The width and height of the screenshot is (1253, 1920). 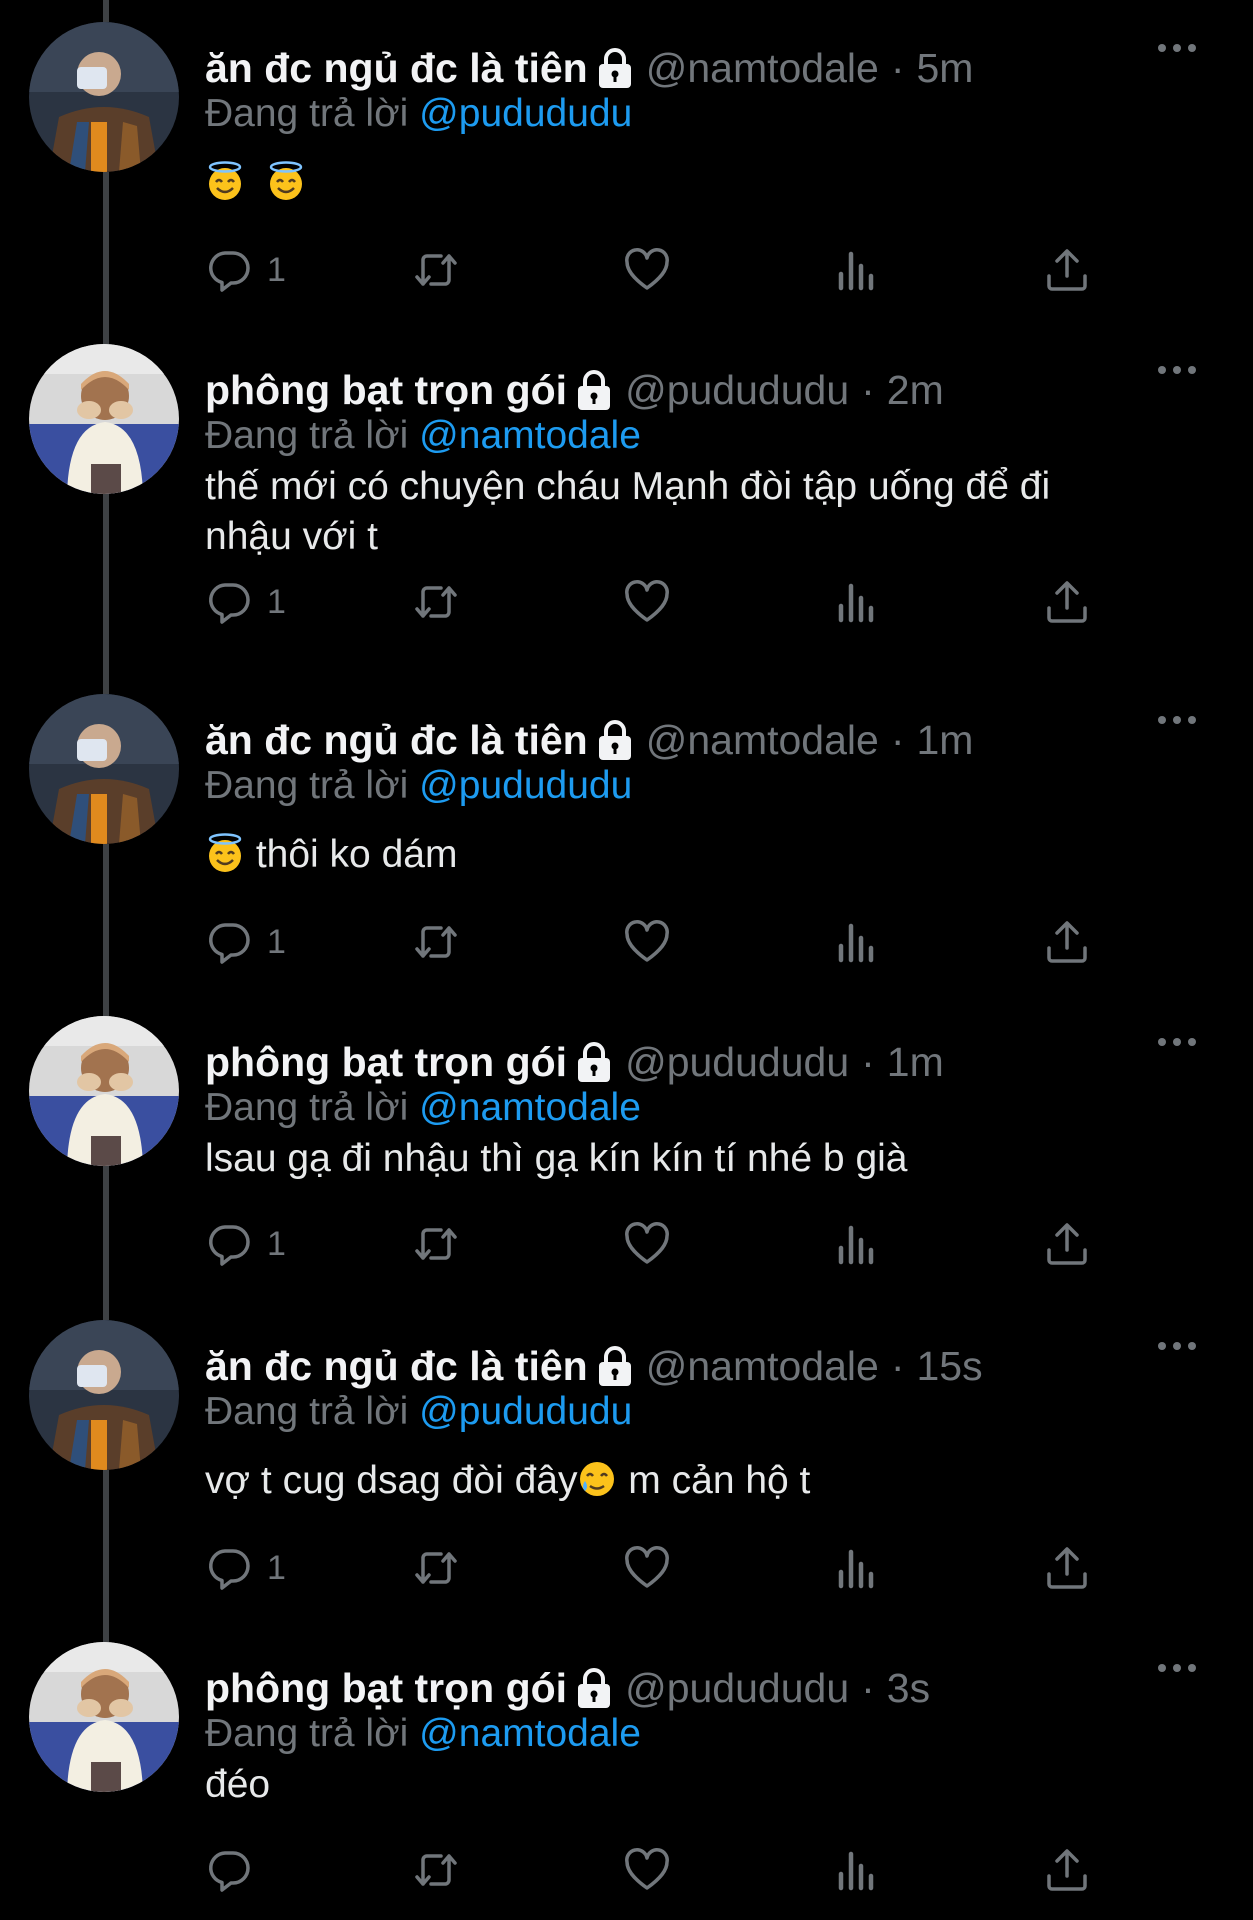 What do you see at coordinates (908, 1688) in the screenshot?
I see `timestamp: 3s` at bounding box center [908, 1688].